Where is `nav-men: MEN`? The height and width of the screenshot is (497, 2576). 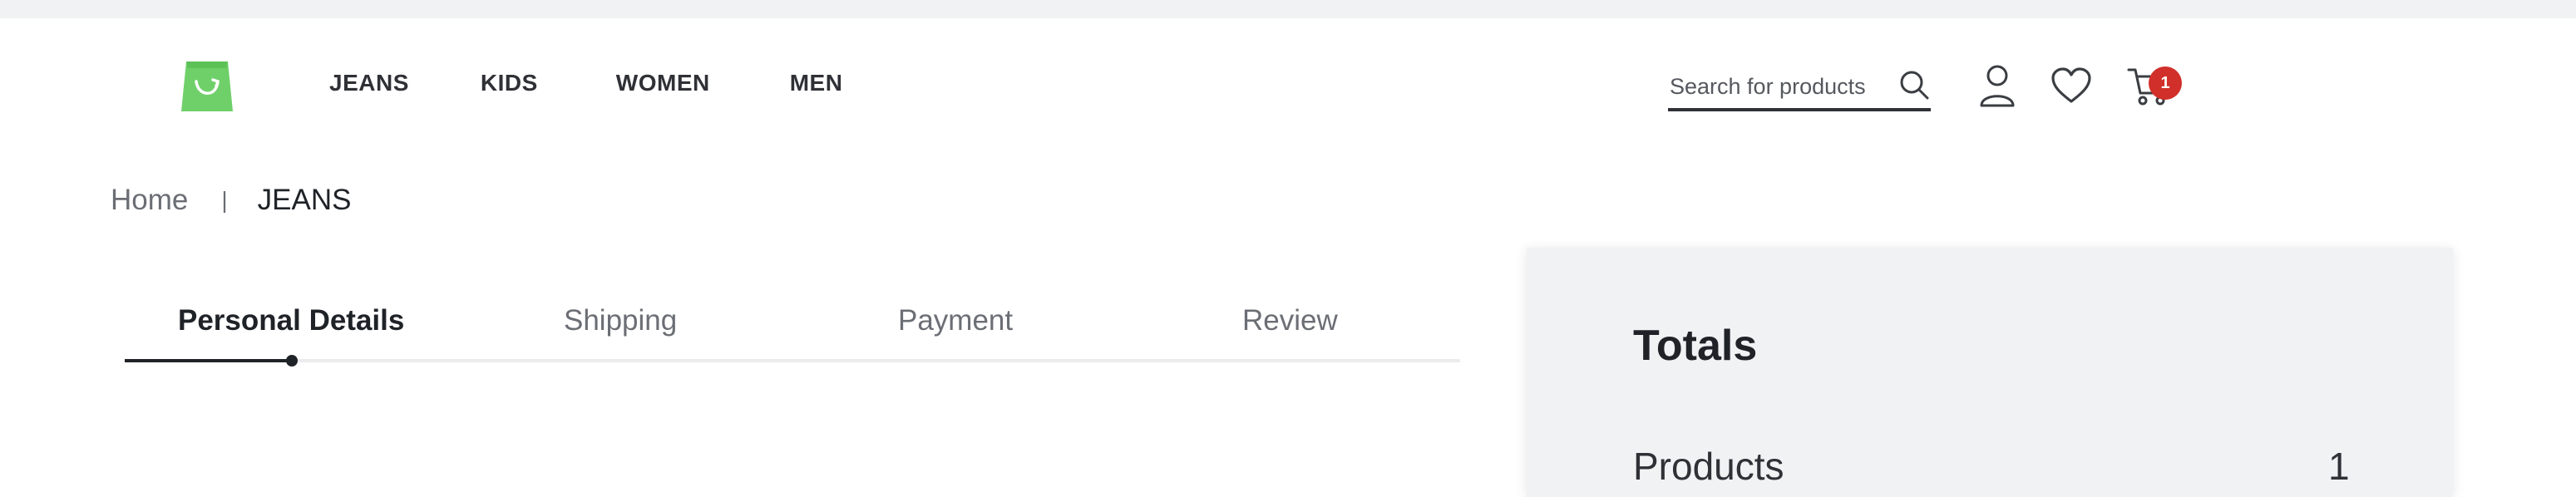 nav-men: MEN is located at coordinates (816, 83).